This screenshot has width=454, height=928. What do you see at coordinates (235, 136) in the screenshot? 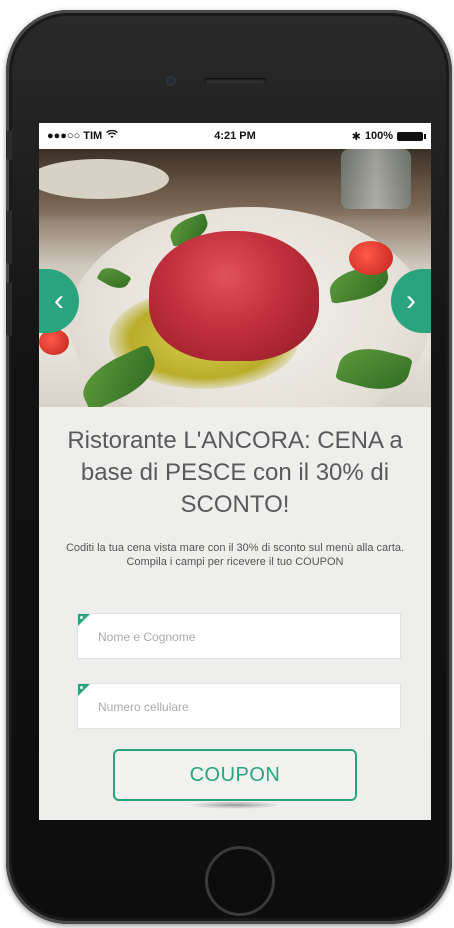
I see `status-bar: ●●●○○ TIM 4:21 PM ✱ 100%` at bounding box center [235, 136].